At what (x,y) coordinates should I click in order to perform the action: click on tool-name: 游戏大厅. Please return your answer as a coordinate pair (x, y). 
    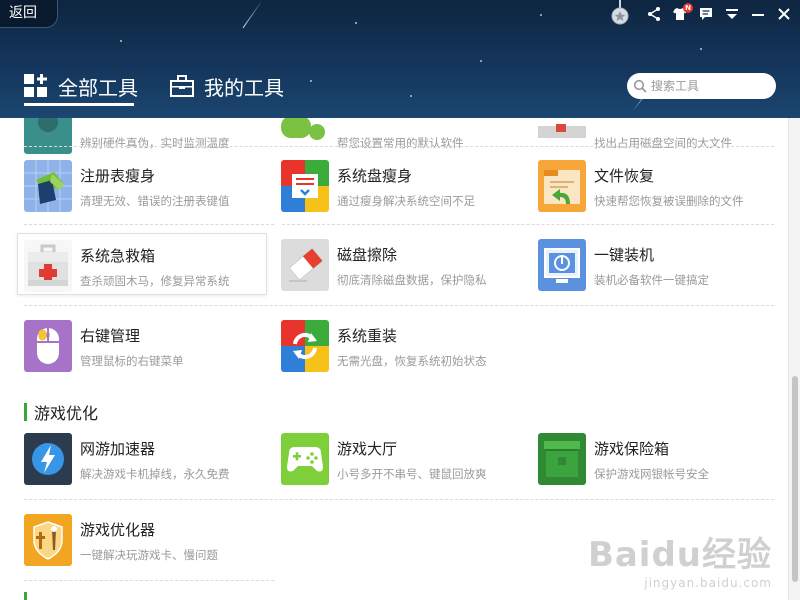
    Looking at the image, I should click on (367, 449).